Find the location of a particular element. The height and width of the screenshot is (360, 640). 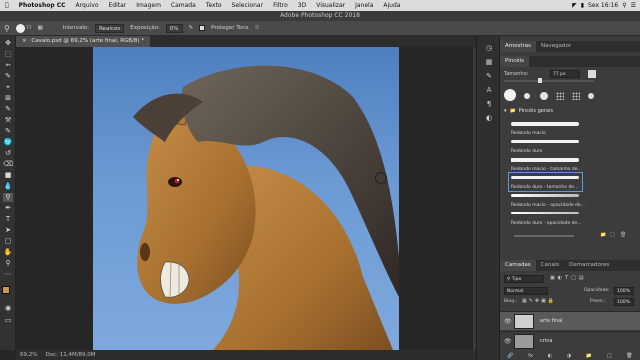

properties-panel-icon: ▦ is located at coordinates (489, 62).